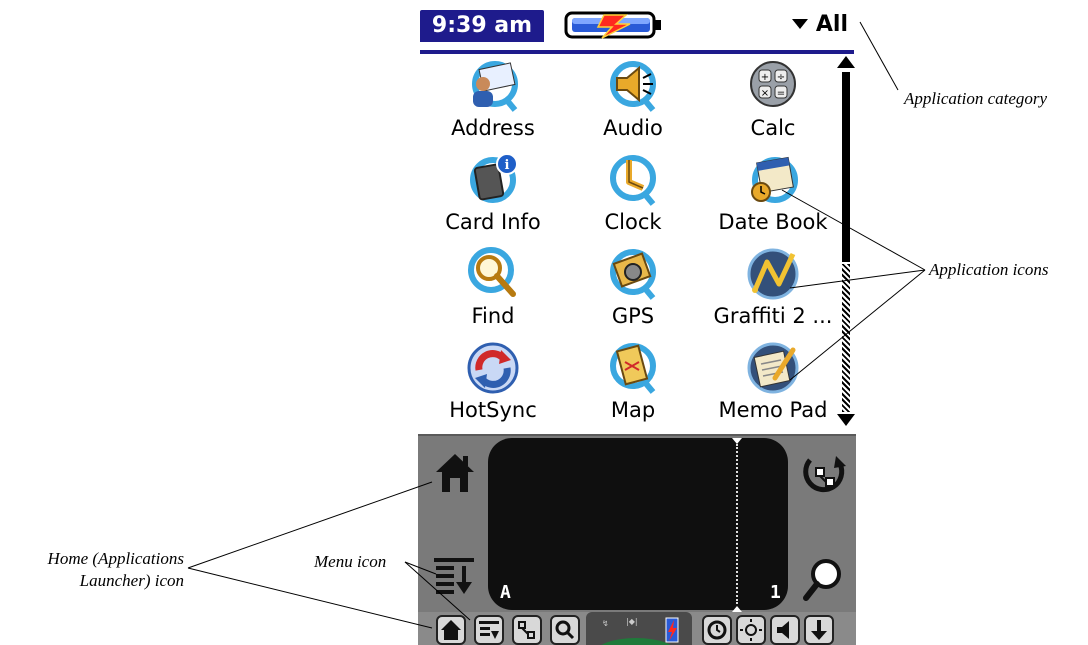 The image size is (1088, 645). I want to click on annotation-home-icon-line2: Launcher) icon, so click(131, 580).